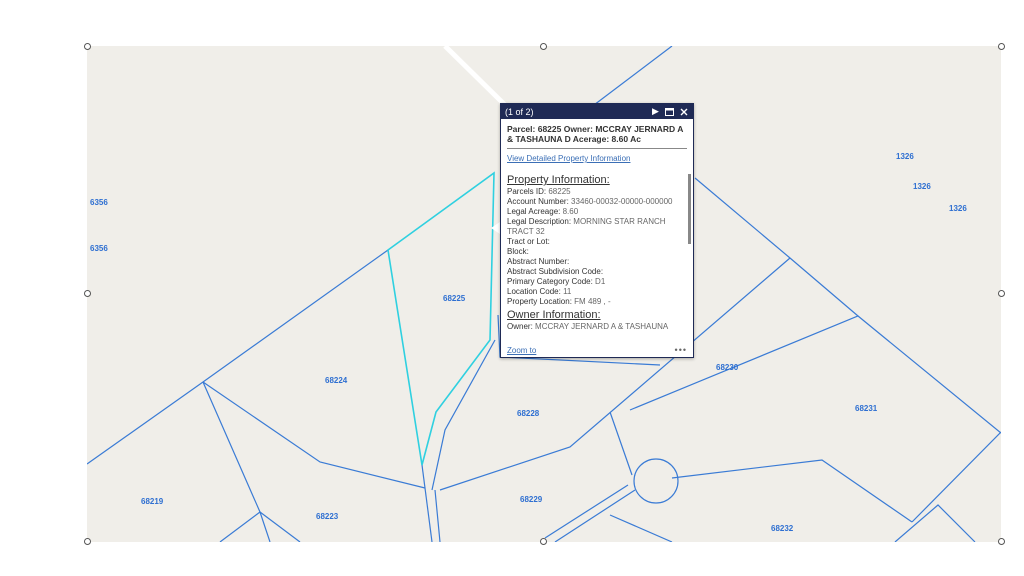 Image resolution: width=1024 pixels, height=576 pixels. Describe the element at coordinates (655, 111) in the screenshot. I see `next-icon: ▶` at that location.